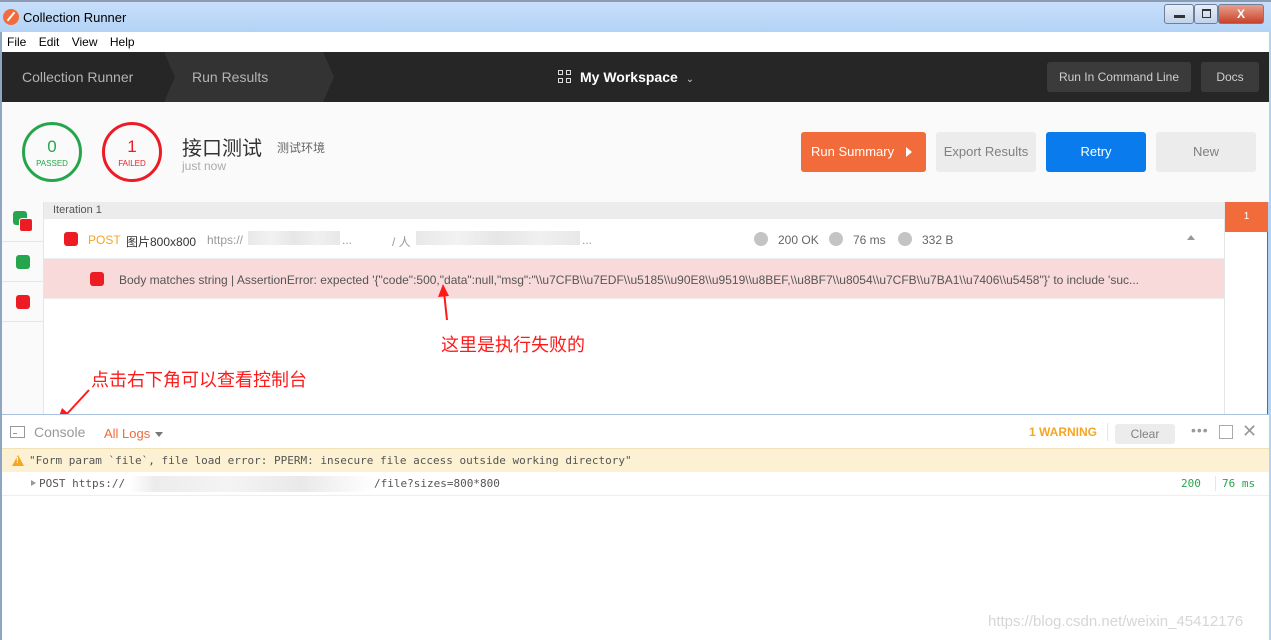 This screenshot has width=1271, height=640. What do you see at coordinates (1096, 152) in the screenshot?
I see `retry-button: Retry` at bounding box center [1096, 152].